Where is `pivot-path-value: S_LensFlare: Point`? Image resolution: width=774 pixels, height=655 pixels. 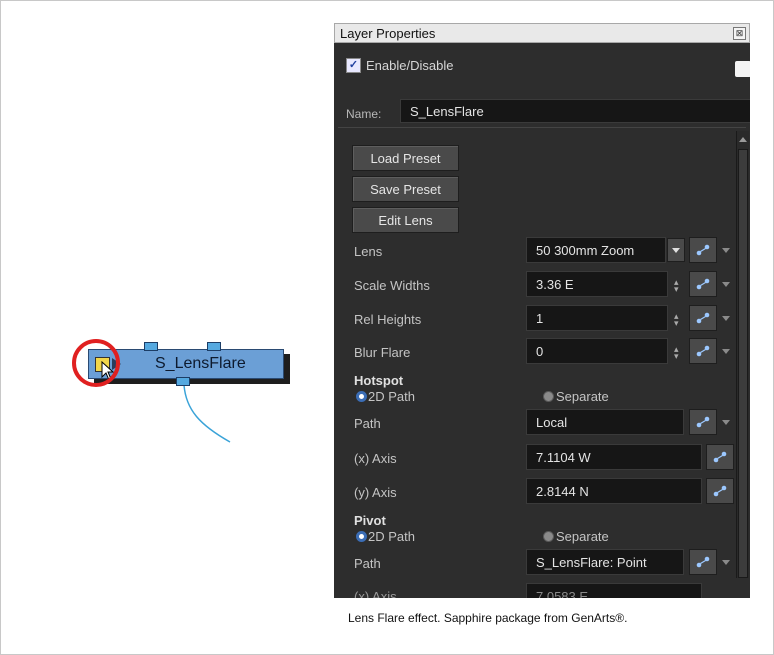 pivot-path-value: S_LensFlare: Point is located at coordinates (591, 562).